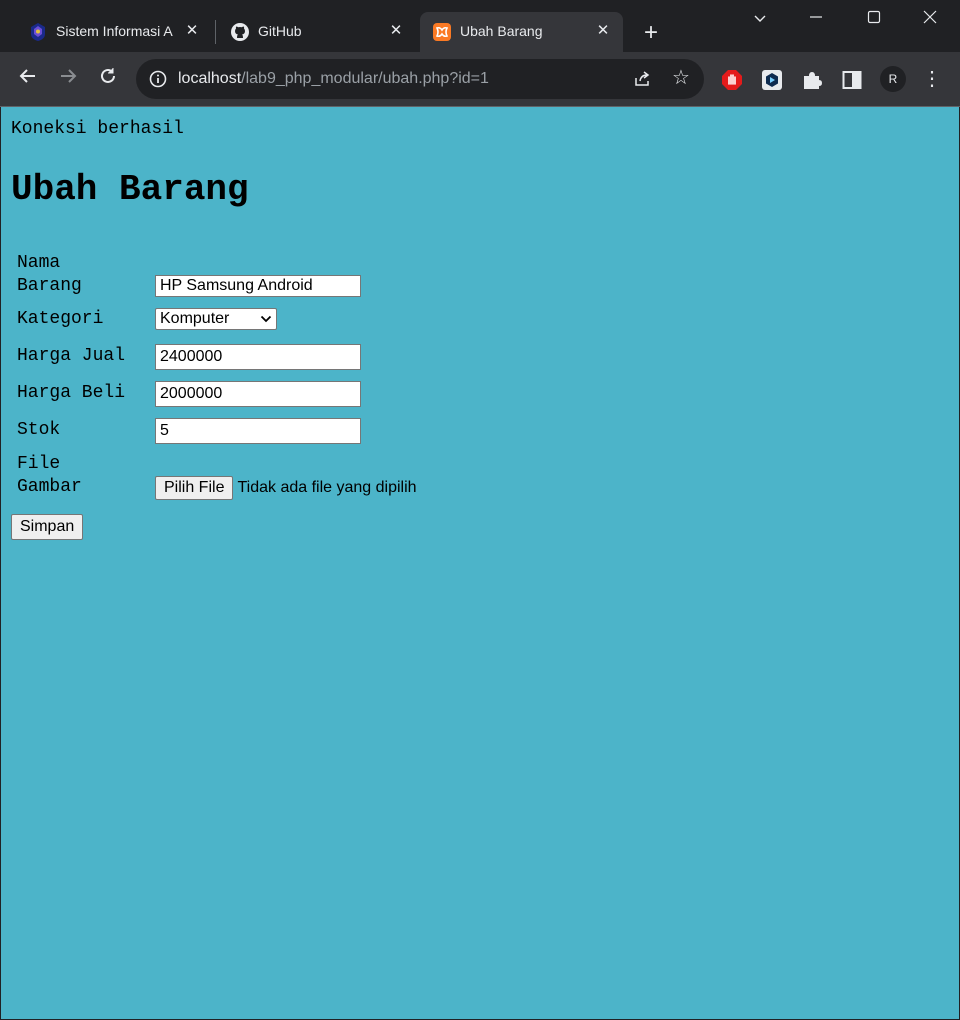  I want to click on label-line: File, so click(39, 464).